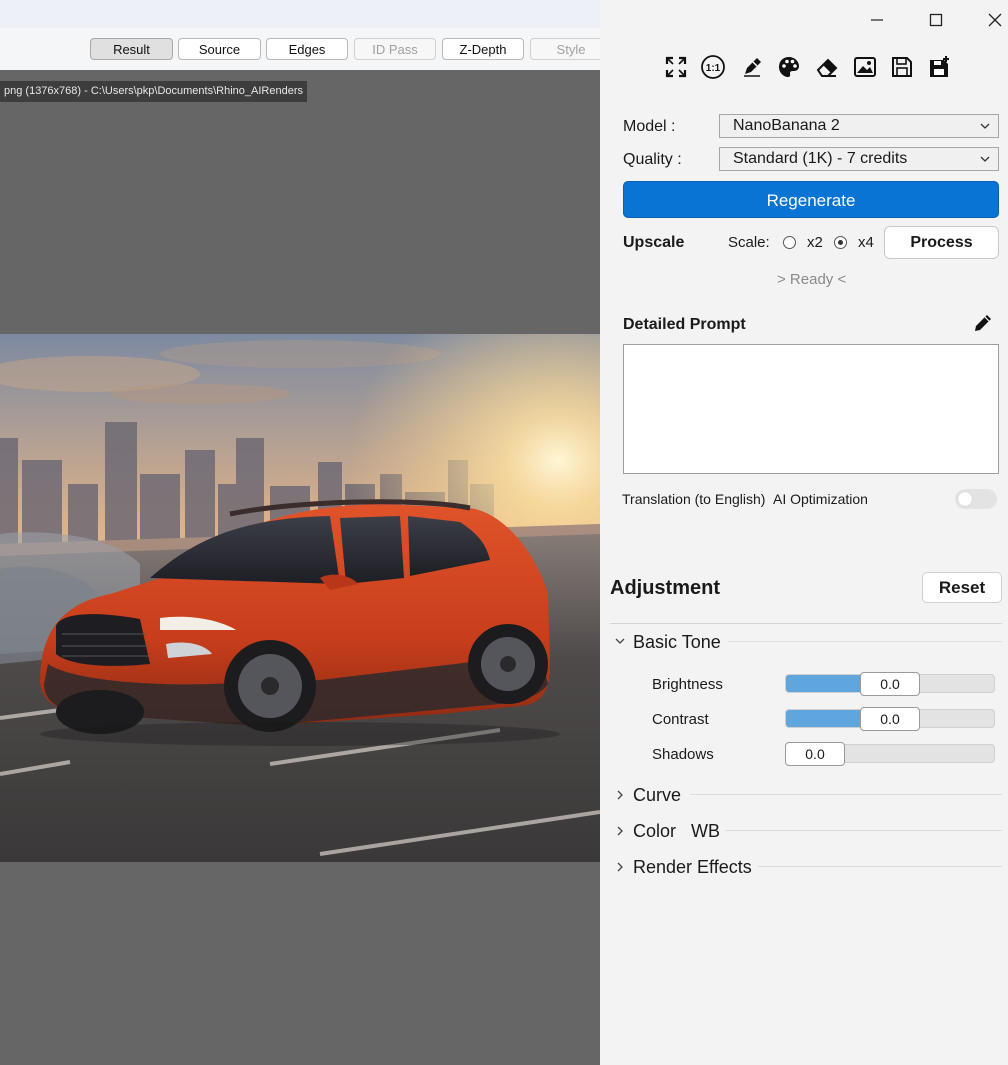  Describe the element at coordinates (687, 684) in the screenshot. I see `brightness-label: Brightness` at that location.